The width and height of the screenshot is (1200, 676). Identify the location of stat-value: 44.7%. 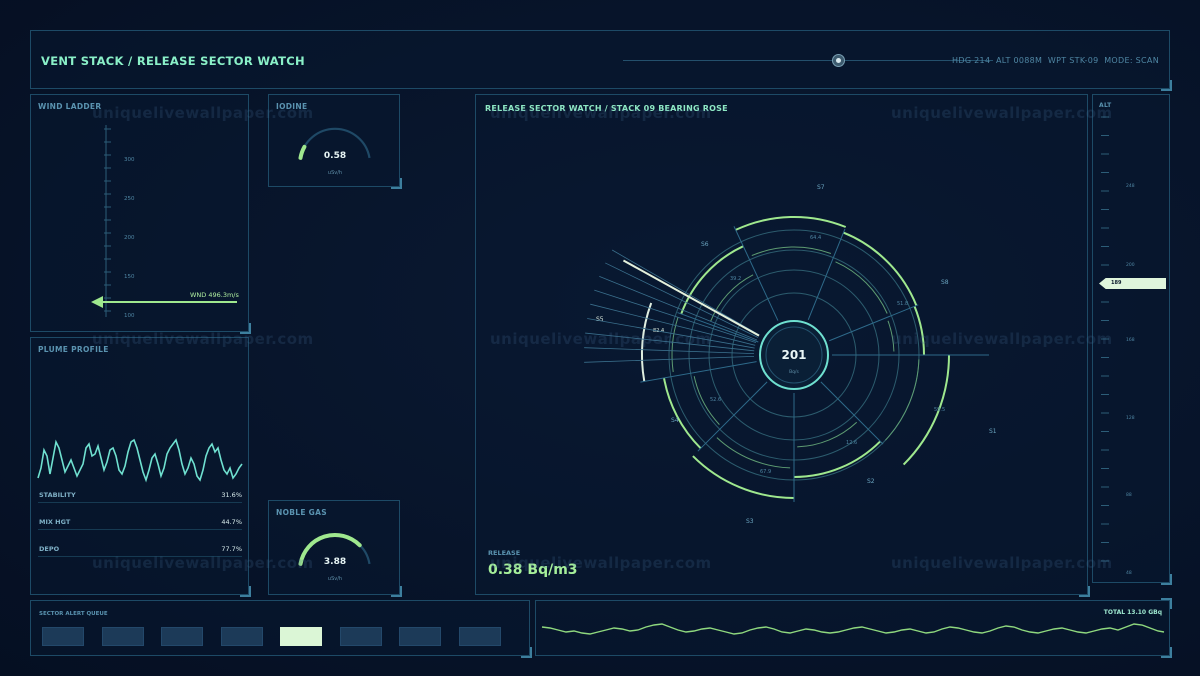
(231, 522).